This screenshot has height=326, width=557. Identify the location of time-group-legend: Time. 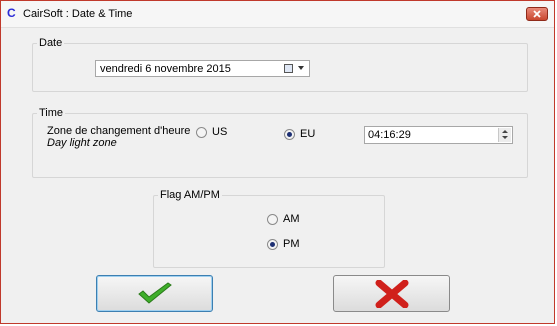
(51, 113).